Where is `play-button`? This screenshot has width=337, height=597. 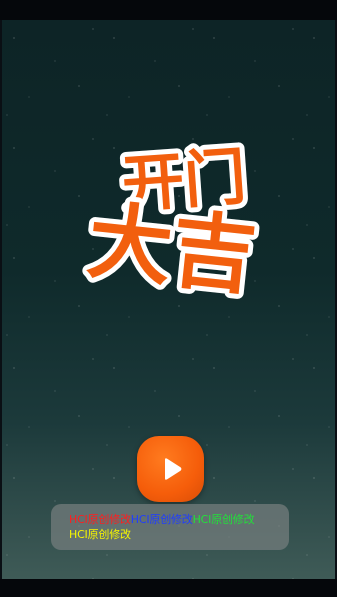
play-button is located at coordinates (170, 469).